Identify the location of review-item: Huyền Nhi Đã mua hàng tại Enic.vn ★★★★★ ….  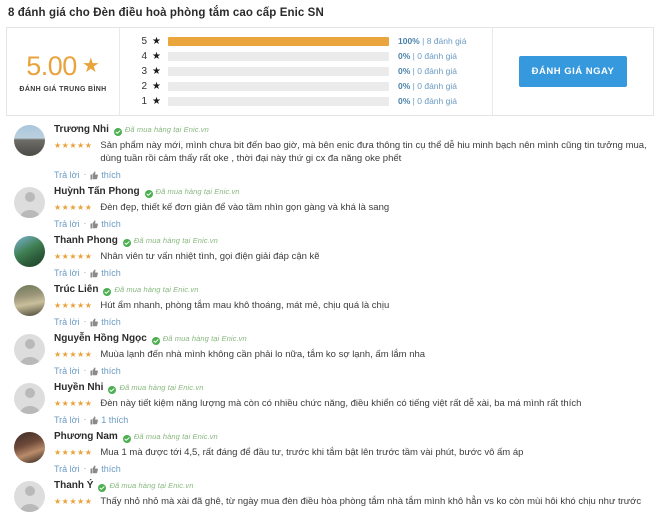
(330, 403).